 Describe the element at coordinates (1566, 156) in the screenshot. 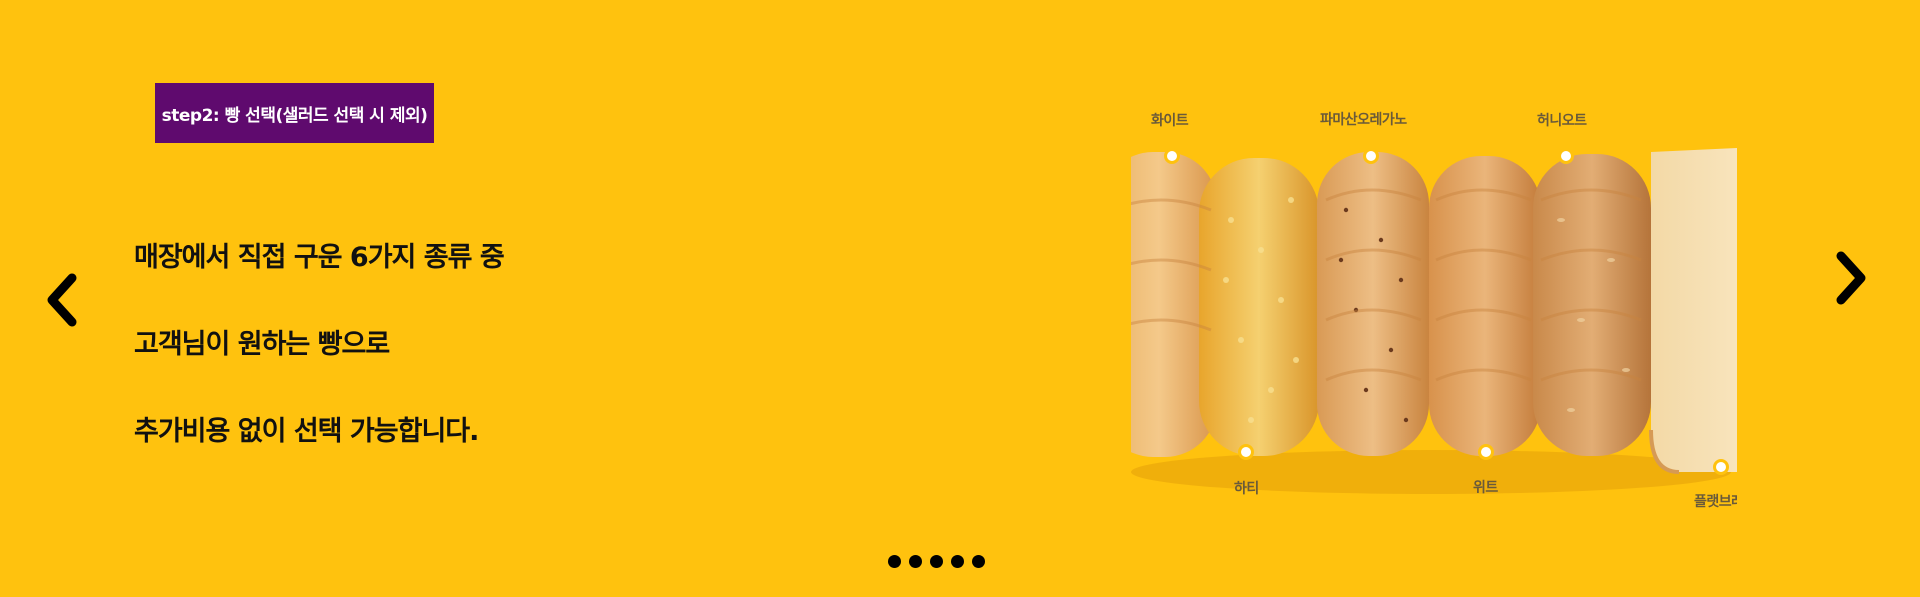

I see `pin-honey-oat` at that location.